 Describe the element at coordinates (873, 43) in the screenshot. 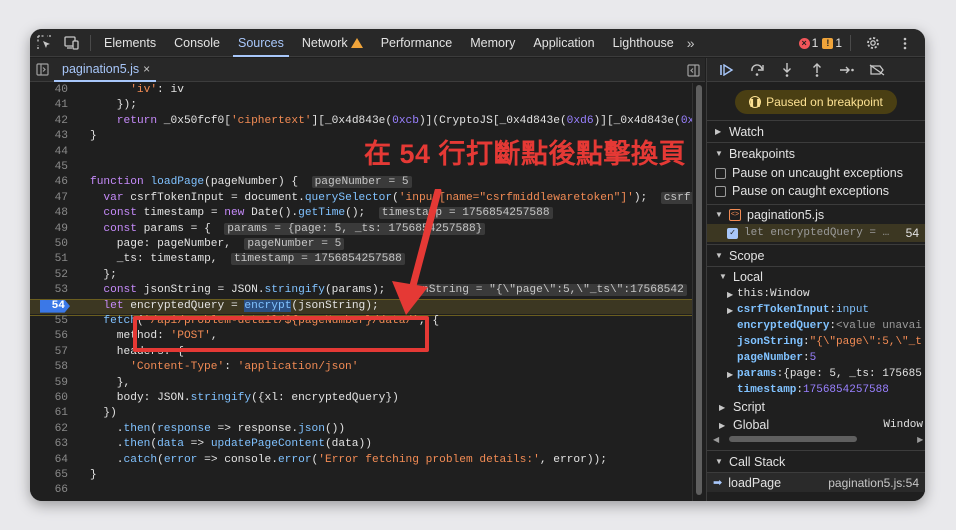

I see `gear-icon` at that location.